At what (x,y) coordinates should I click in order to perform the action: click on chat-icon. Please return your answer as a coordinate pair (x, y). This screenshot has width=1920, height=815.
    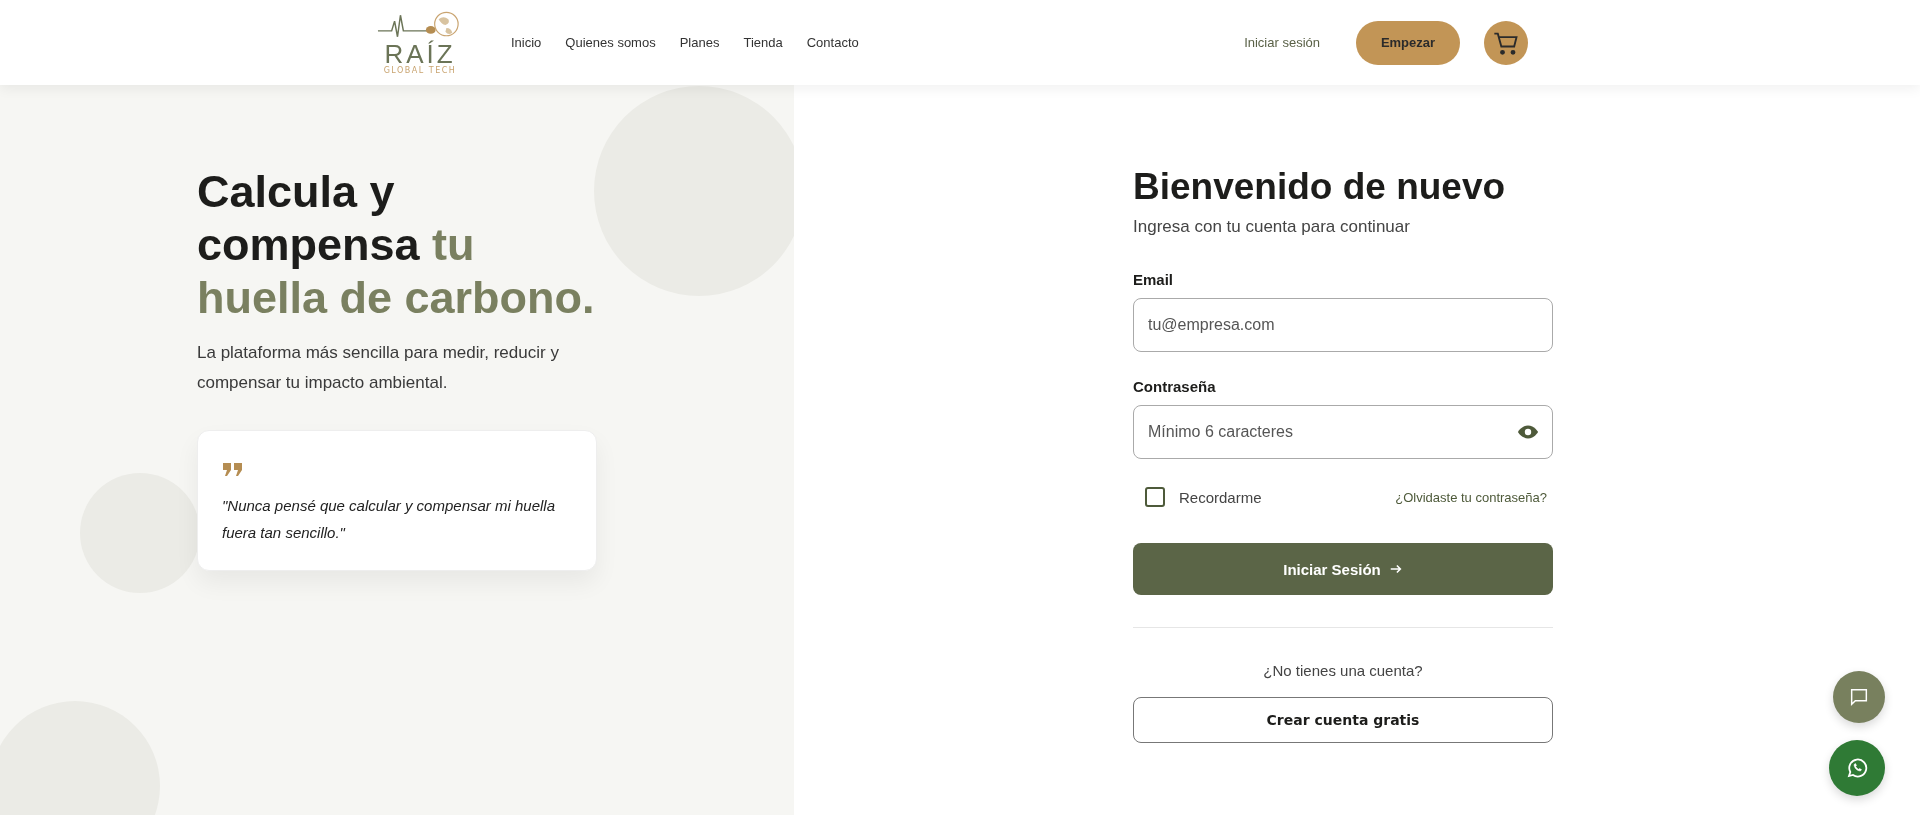
    Looking at the image, I should click on (1859, 697).